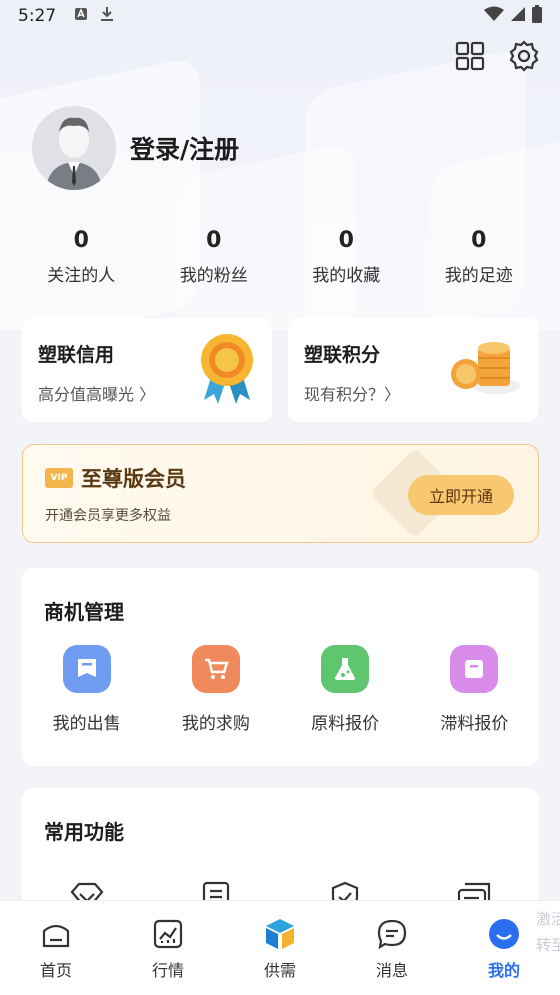 The height and width of the screenshot is (995, 560). Describe the element at coordinates (55, 970) in the screenshot. I see `tab-label: 首页` at that location.